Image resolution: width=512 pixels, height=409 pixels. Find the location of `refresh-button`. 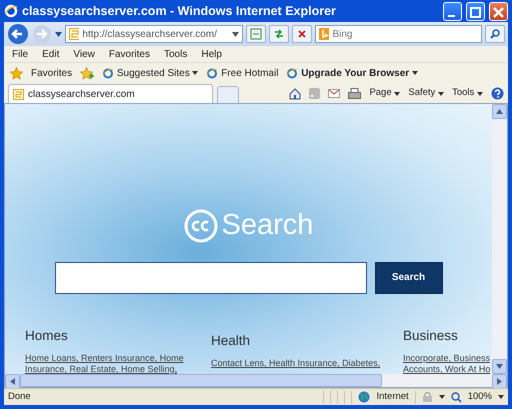

refresh-button is located at coordinates (278, 34).